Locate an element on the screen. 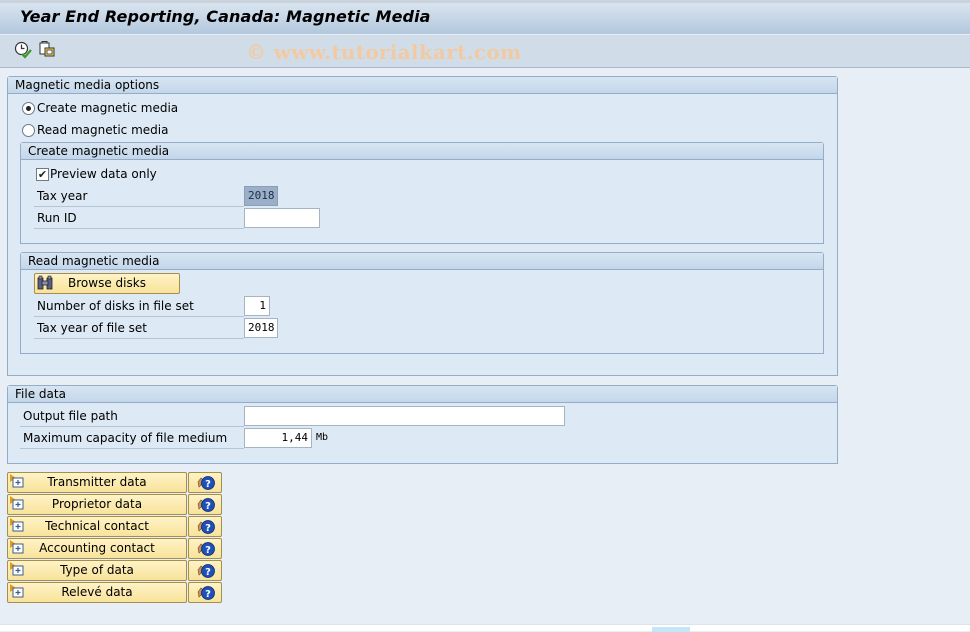  application-toolbar: © www.tutorialkart.com is located at coordinates (485, 51).